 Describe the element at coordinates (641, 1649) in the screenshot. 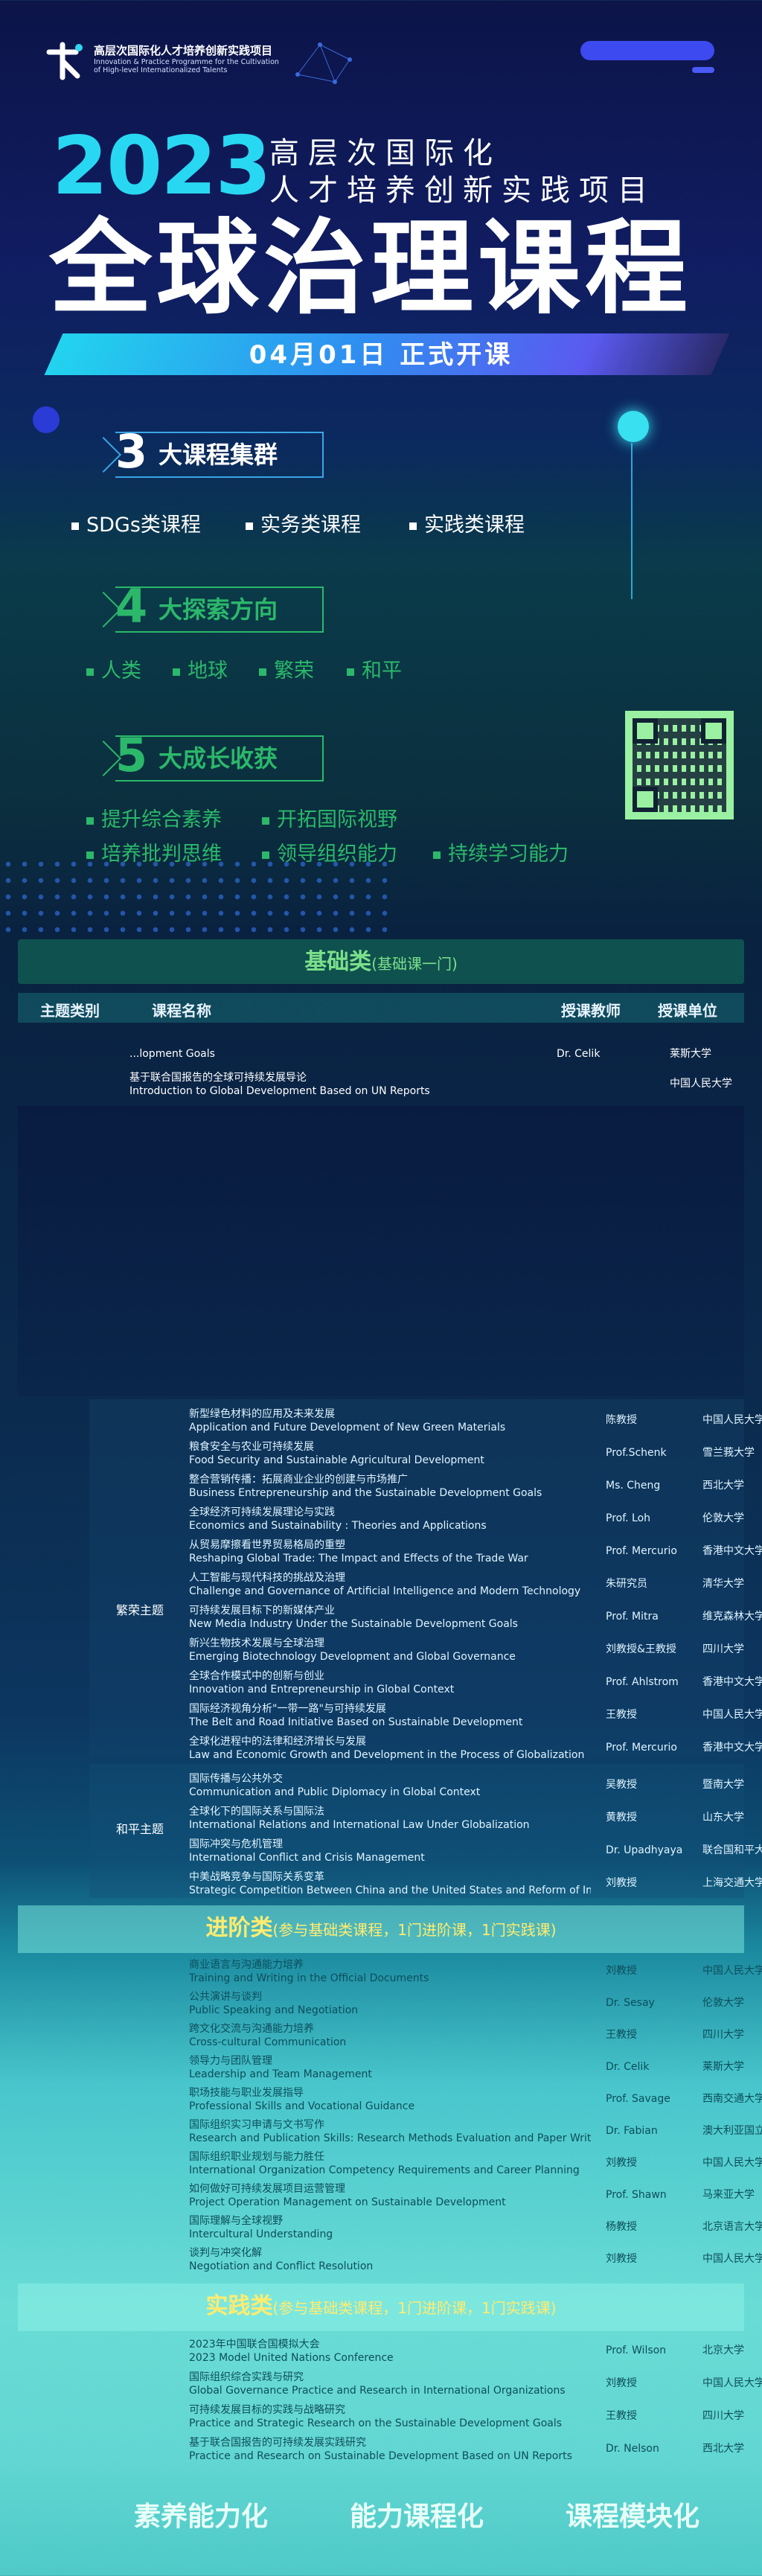

I see `teacher: 刘教授&王教授` at that location.